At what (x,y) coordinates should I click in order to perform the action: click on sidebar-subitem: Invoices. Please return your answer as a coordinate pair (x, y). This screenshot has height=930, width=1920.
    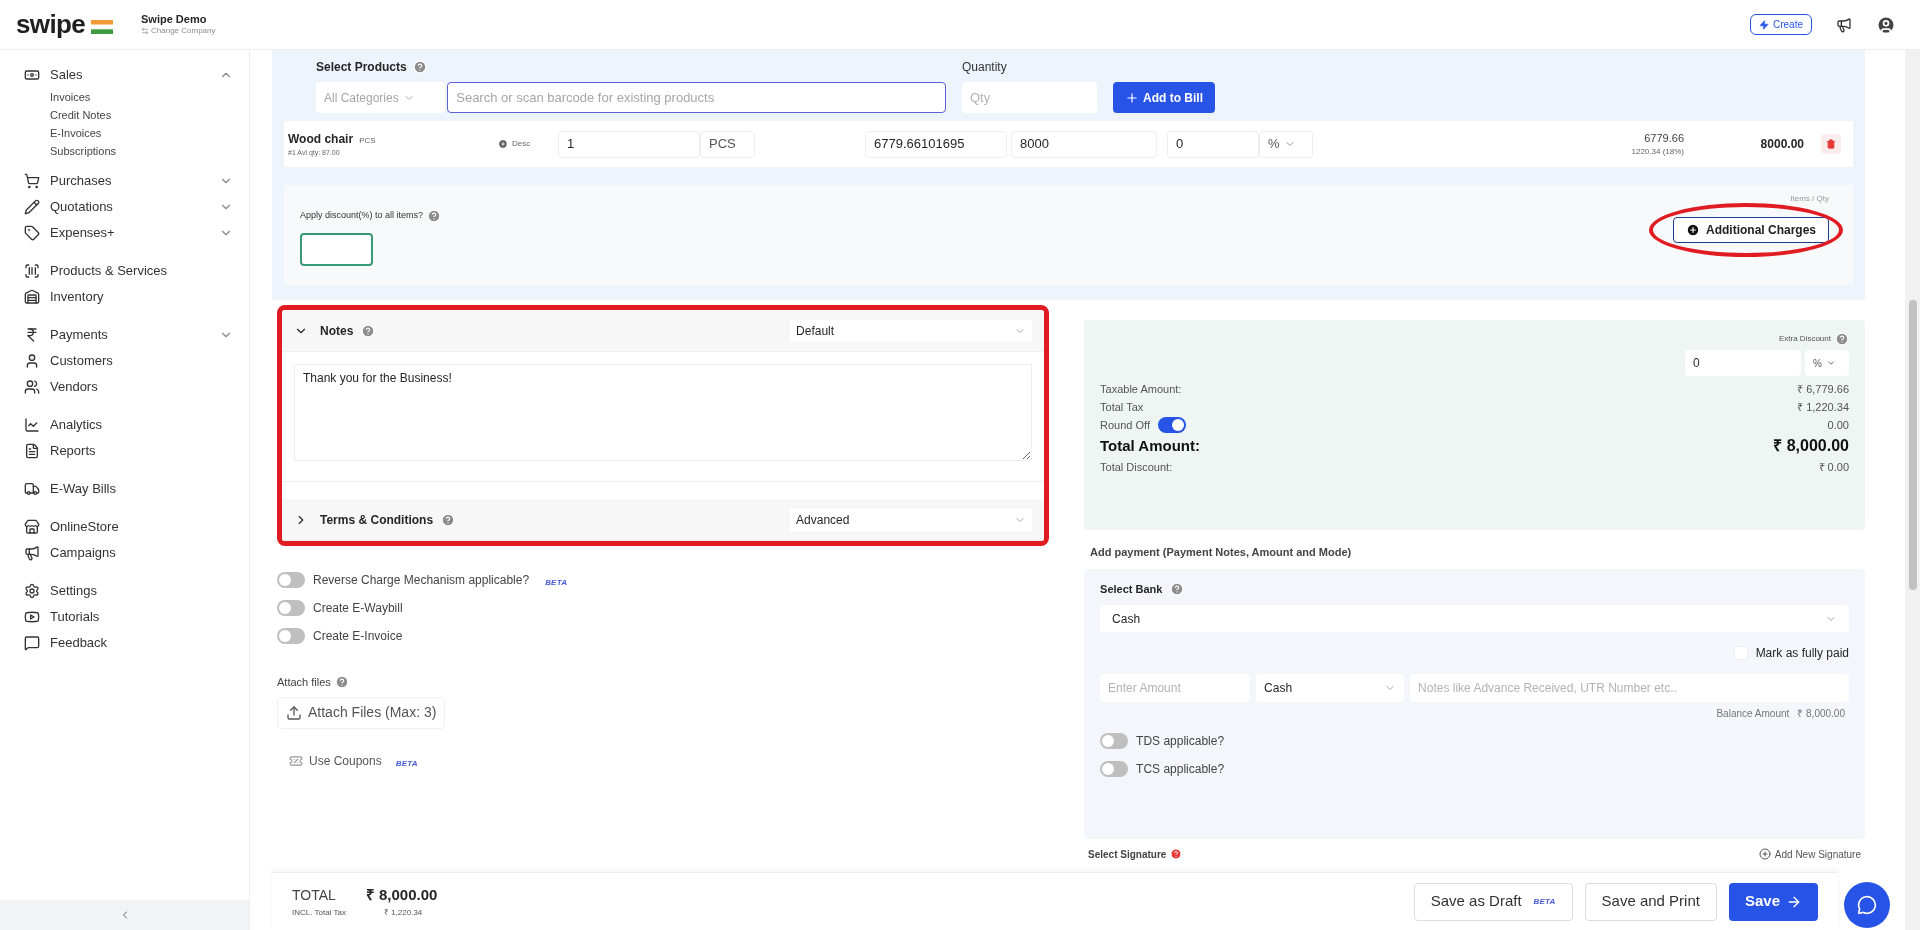
    Looking at the image, I should click on (141, 97).